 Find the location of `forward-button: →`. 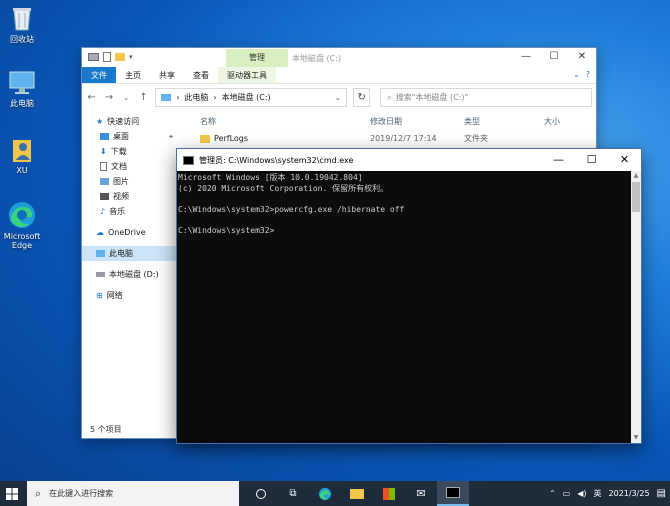

forward-button: → is located at coordinates (108, 97).